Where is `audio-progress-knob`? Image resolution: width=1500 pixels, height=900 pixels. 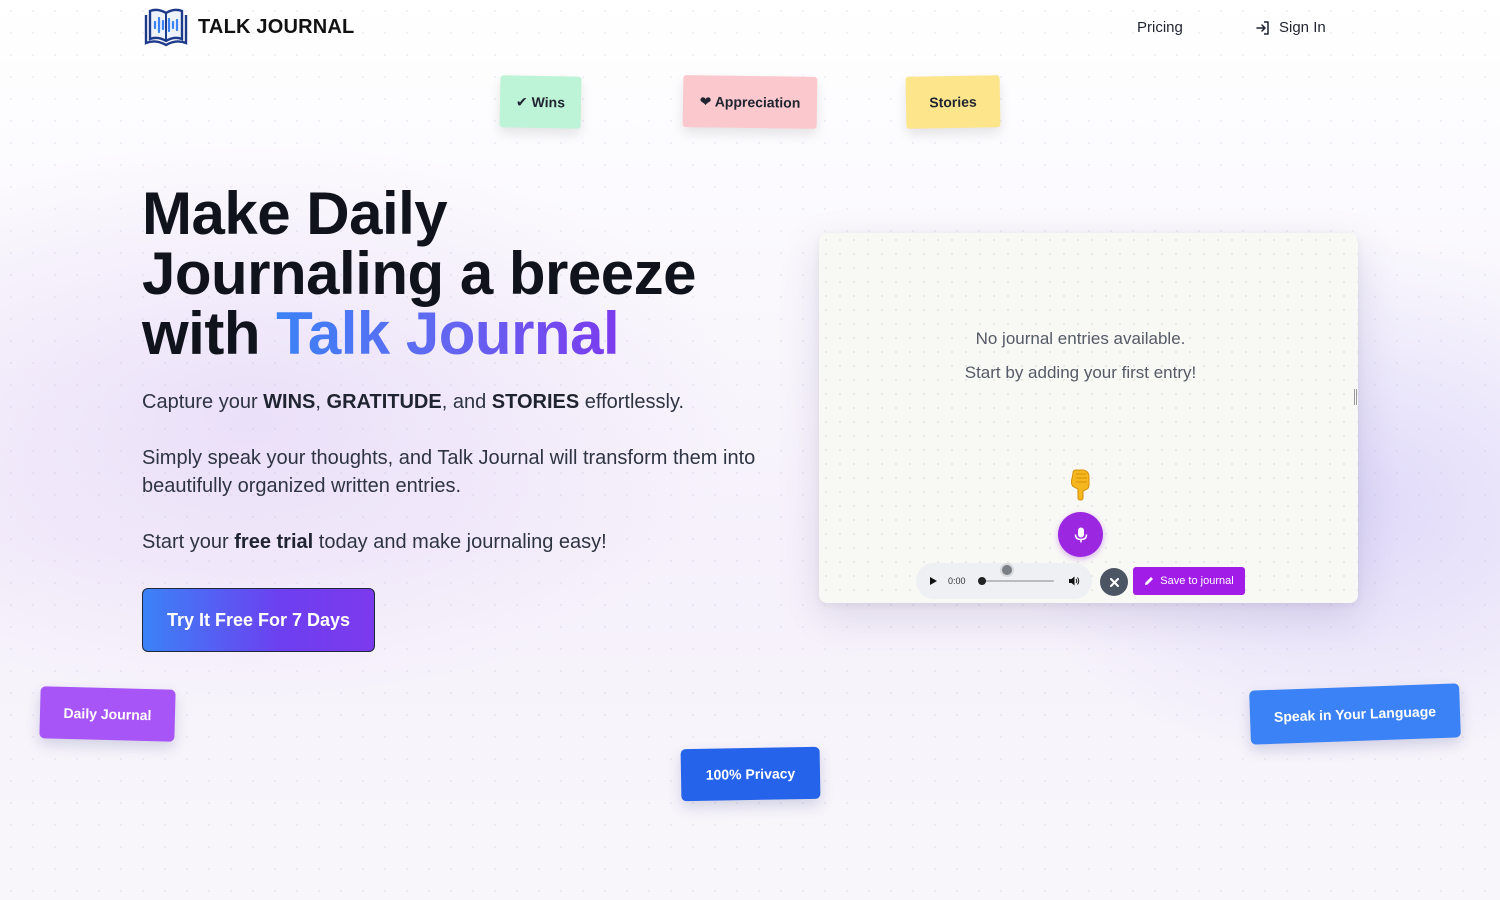 audio-progress-knob is located at coordinates (982, 581).